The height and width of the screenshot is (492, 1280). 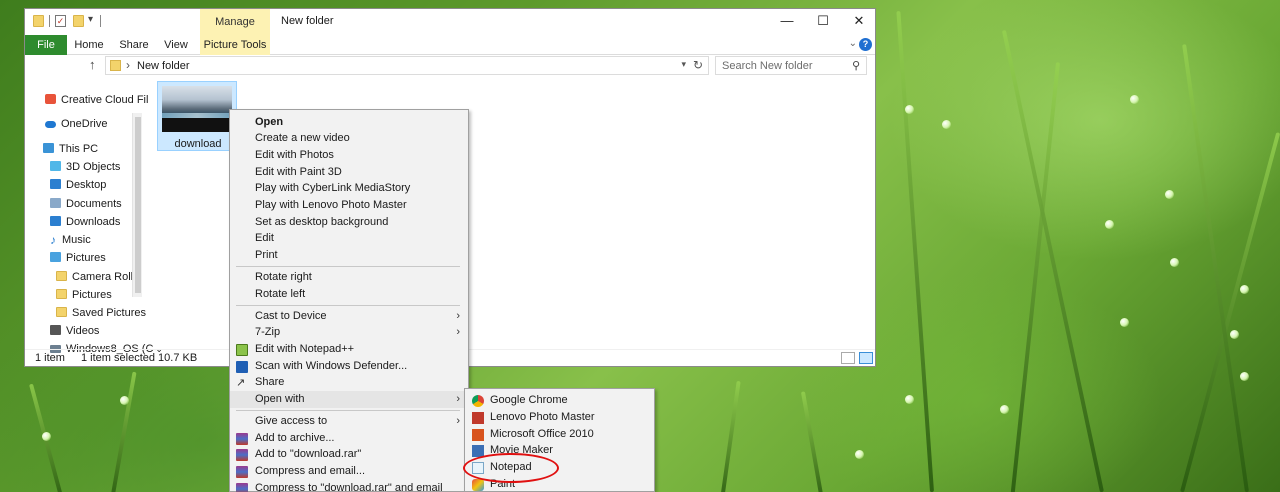 What do you see at coordinates (242, 350) in the screenshot?
I see `notepad-plus-plus-icon` at bounding box center [242, 350].